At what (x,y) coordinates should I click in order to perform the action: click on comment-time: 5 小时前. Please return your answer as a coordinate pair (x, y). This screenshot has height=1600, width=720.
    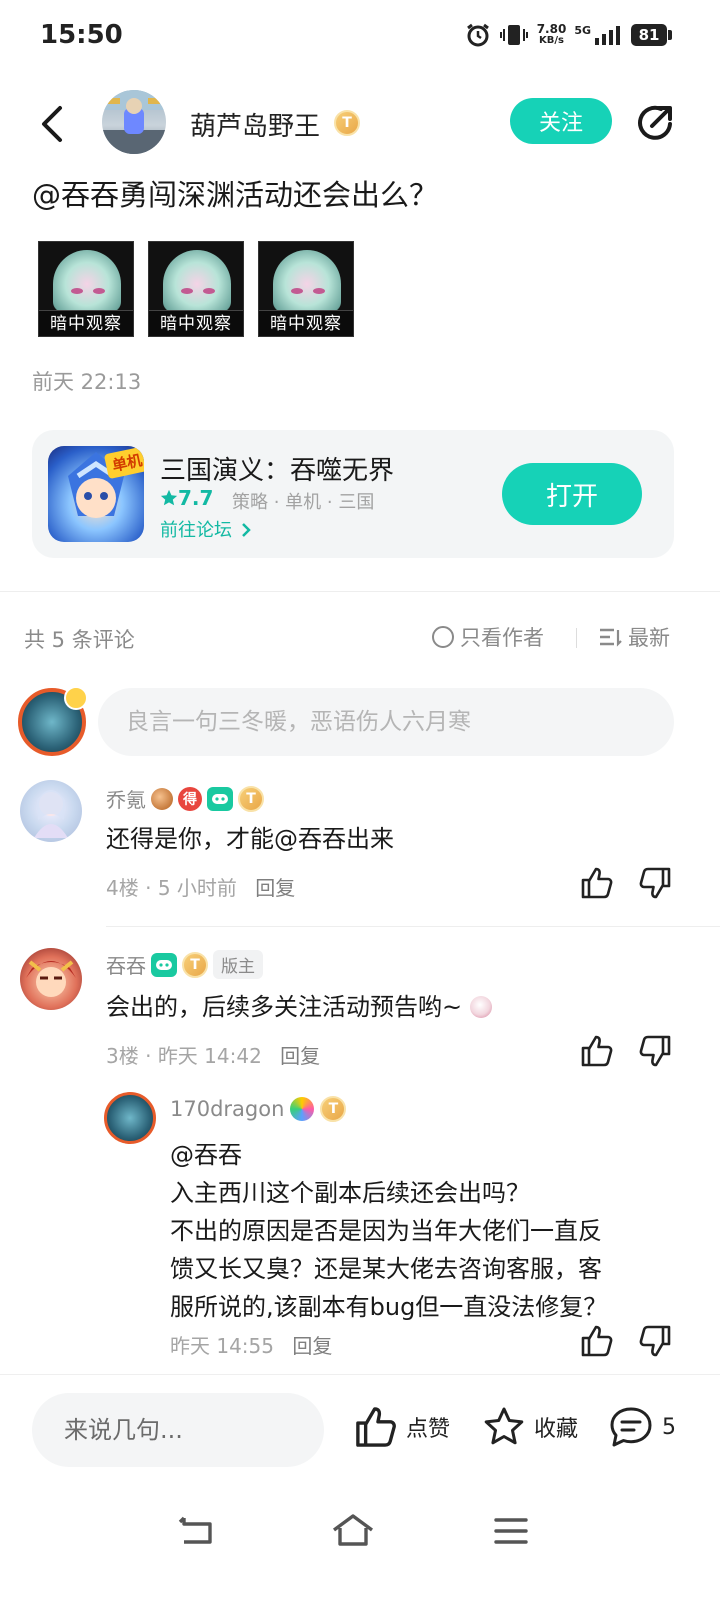
    Looking at the image, I should click on (197, 888).